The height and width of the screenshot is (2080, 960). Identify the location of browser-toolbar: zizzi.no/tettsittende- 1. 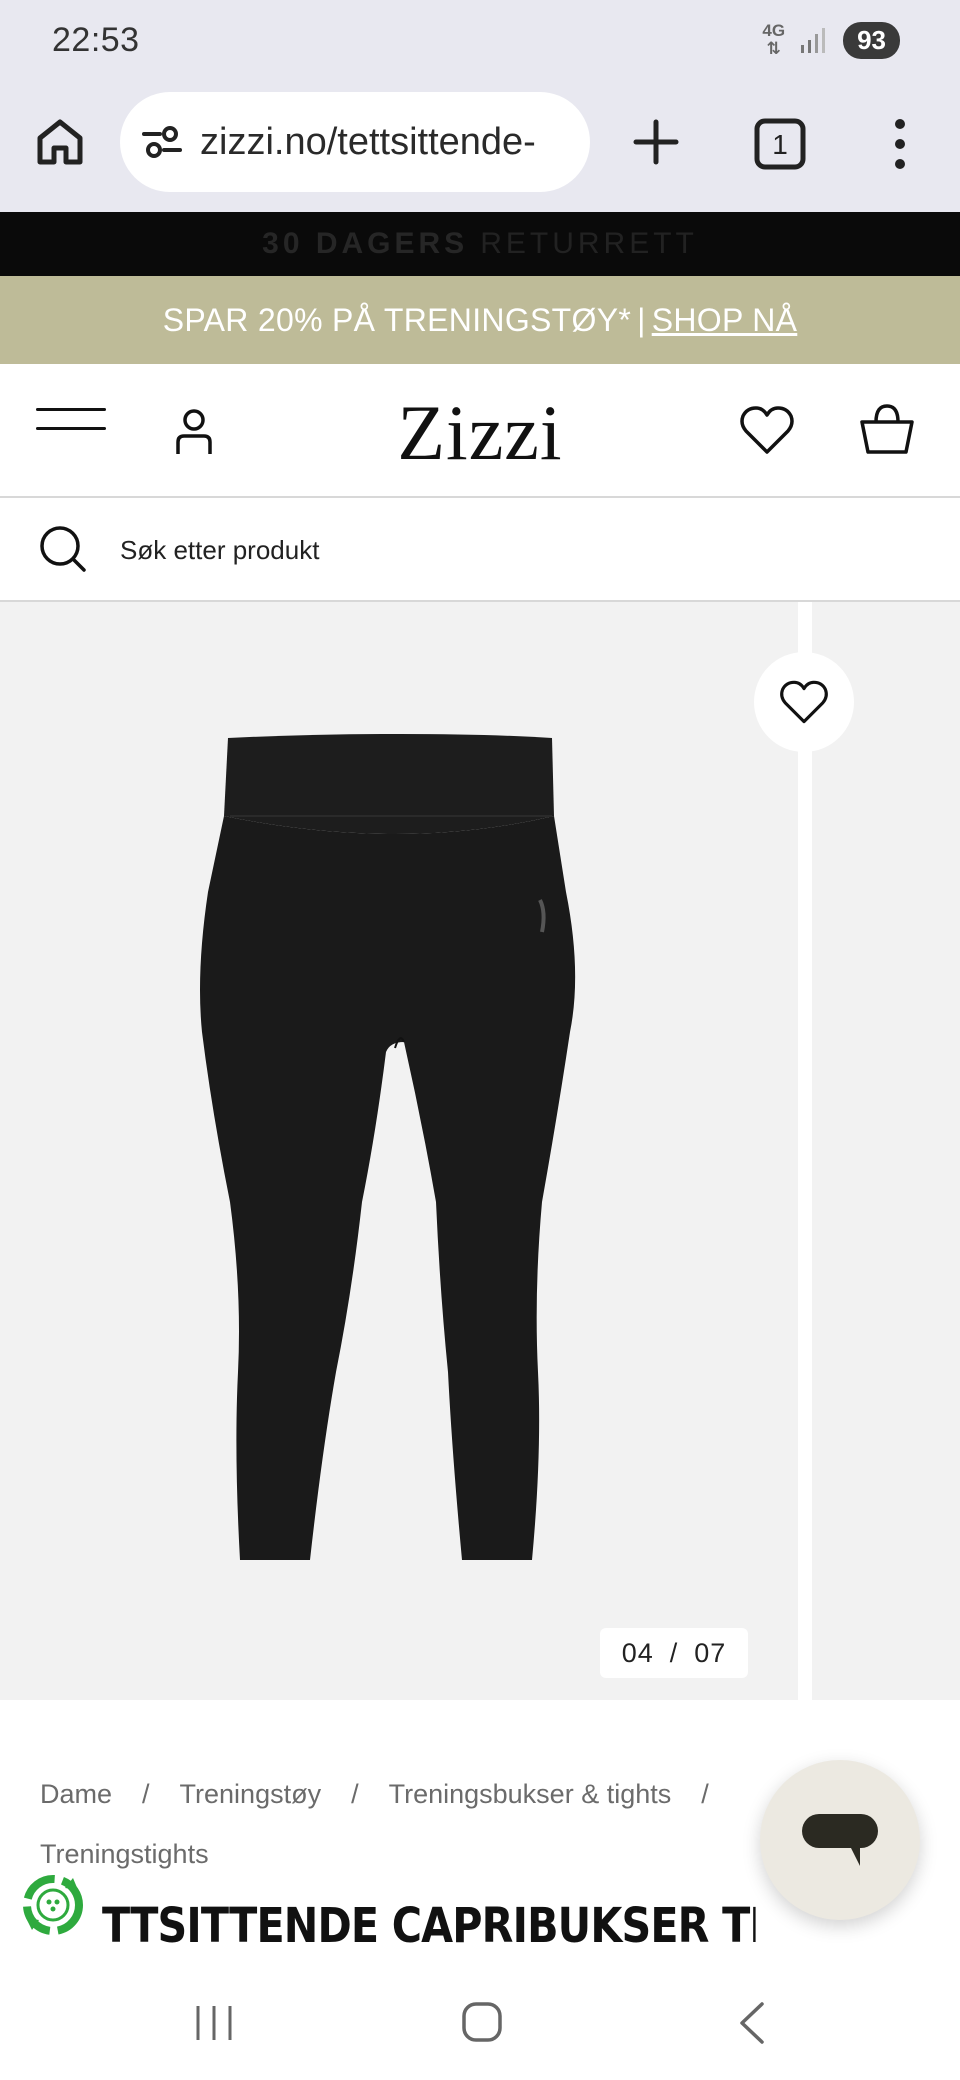
(480, 146).